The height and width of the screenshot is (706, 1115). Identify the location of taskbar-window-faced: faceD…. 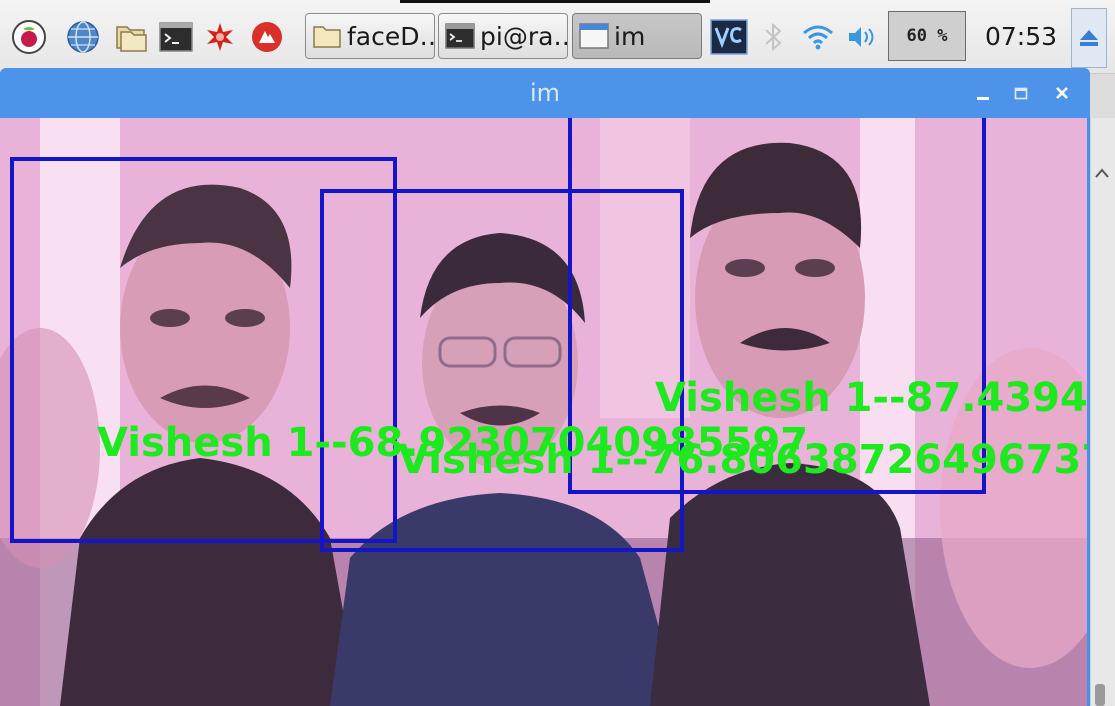
(370, 36).